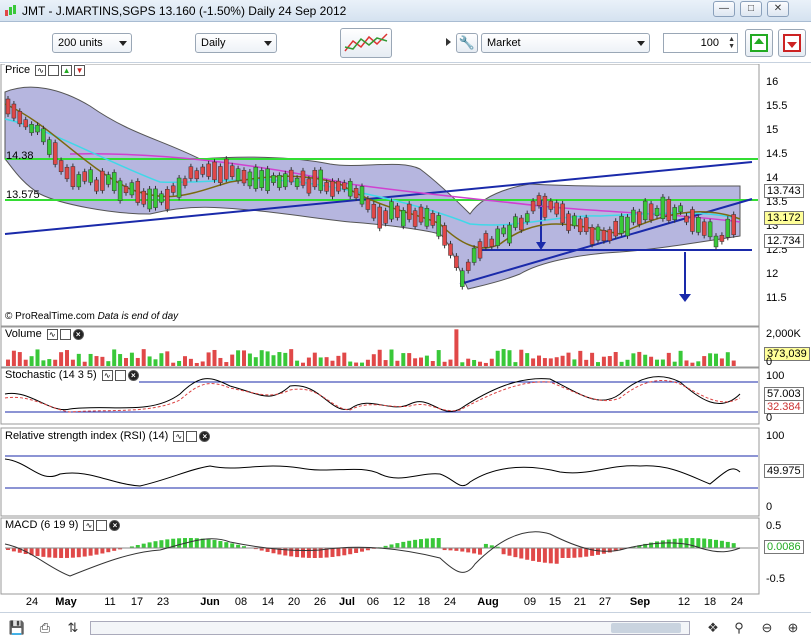 This screenshot has height=641, width=811. Describe the element at coordinates (792, 43) in the screenshot. I see `sell-button` at that location.